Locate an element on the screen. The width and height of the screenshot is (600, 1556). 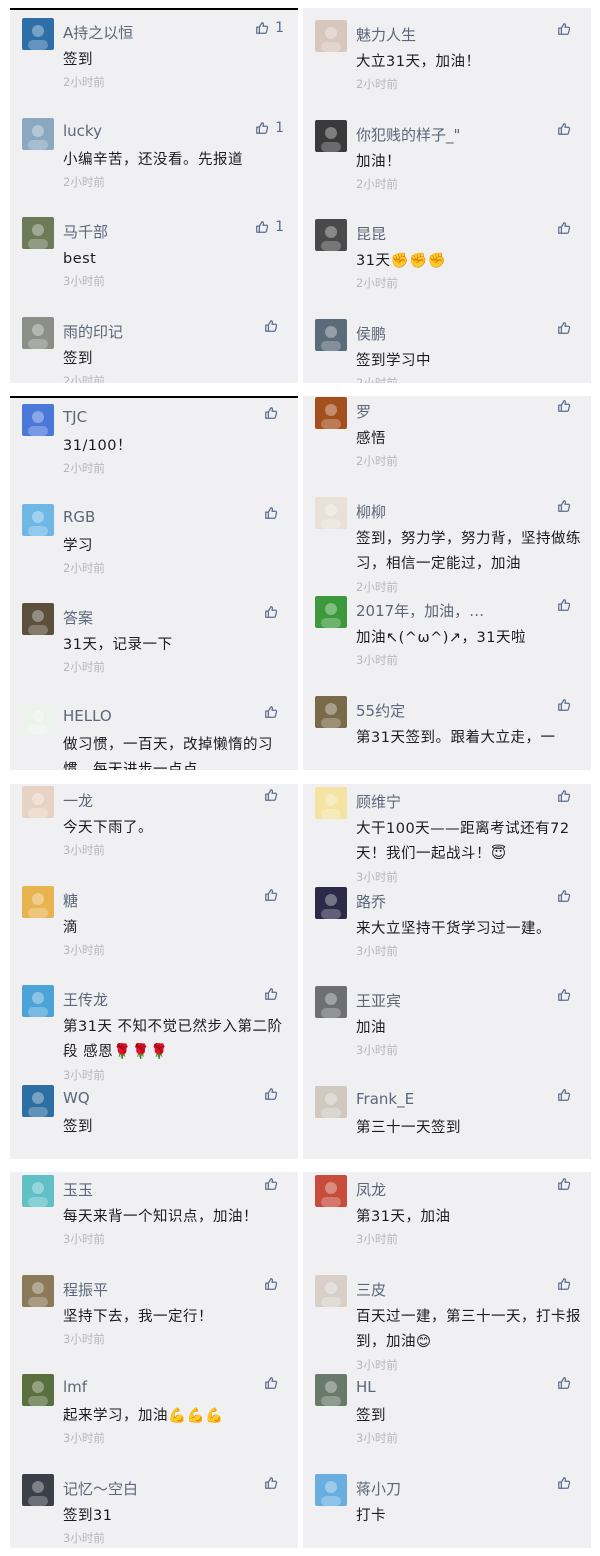
comment-author: 王传龙 is located at coordinates (85, 999).